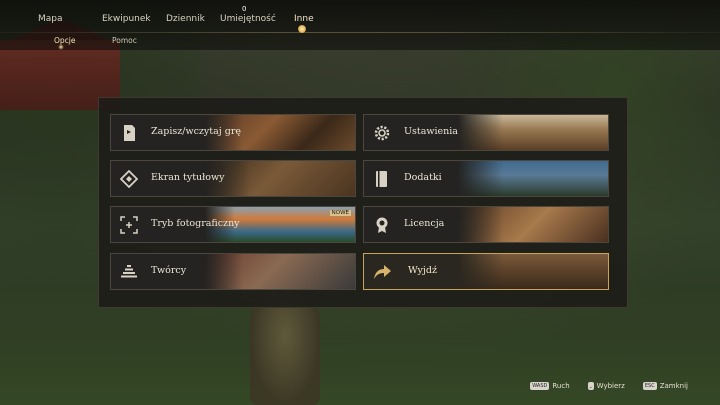 This screenshot has width=720, height=405. I want to click on menu-item-label: Licencja, so click(424, 223).